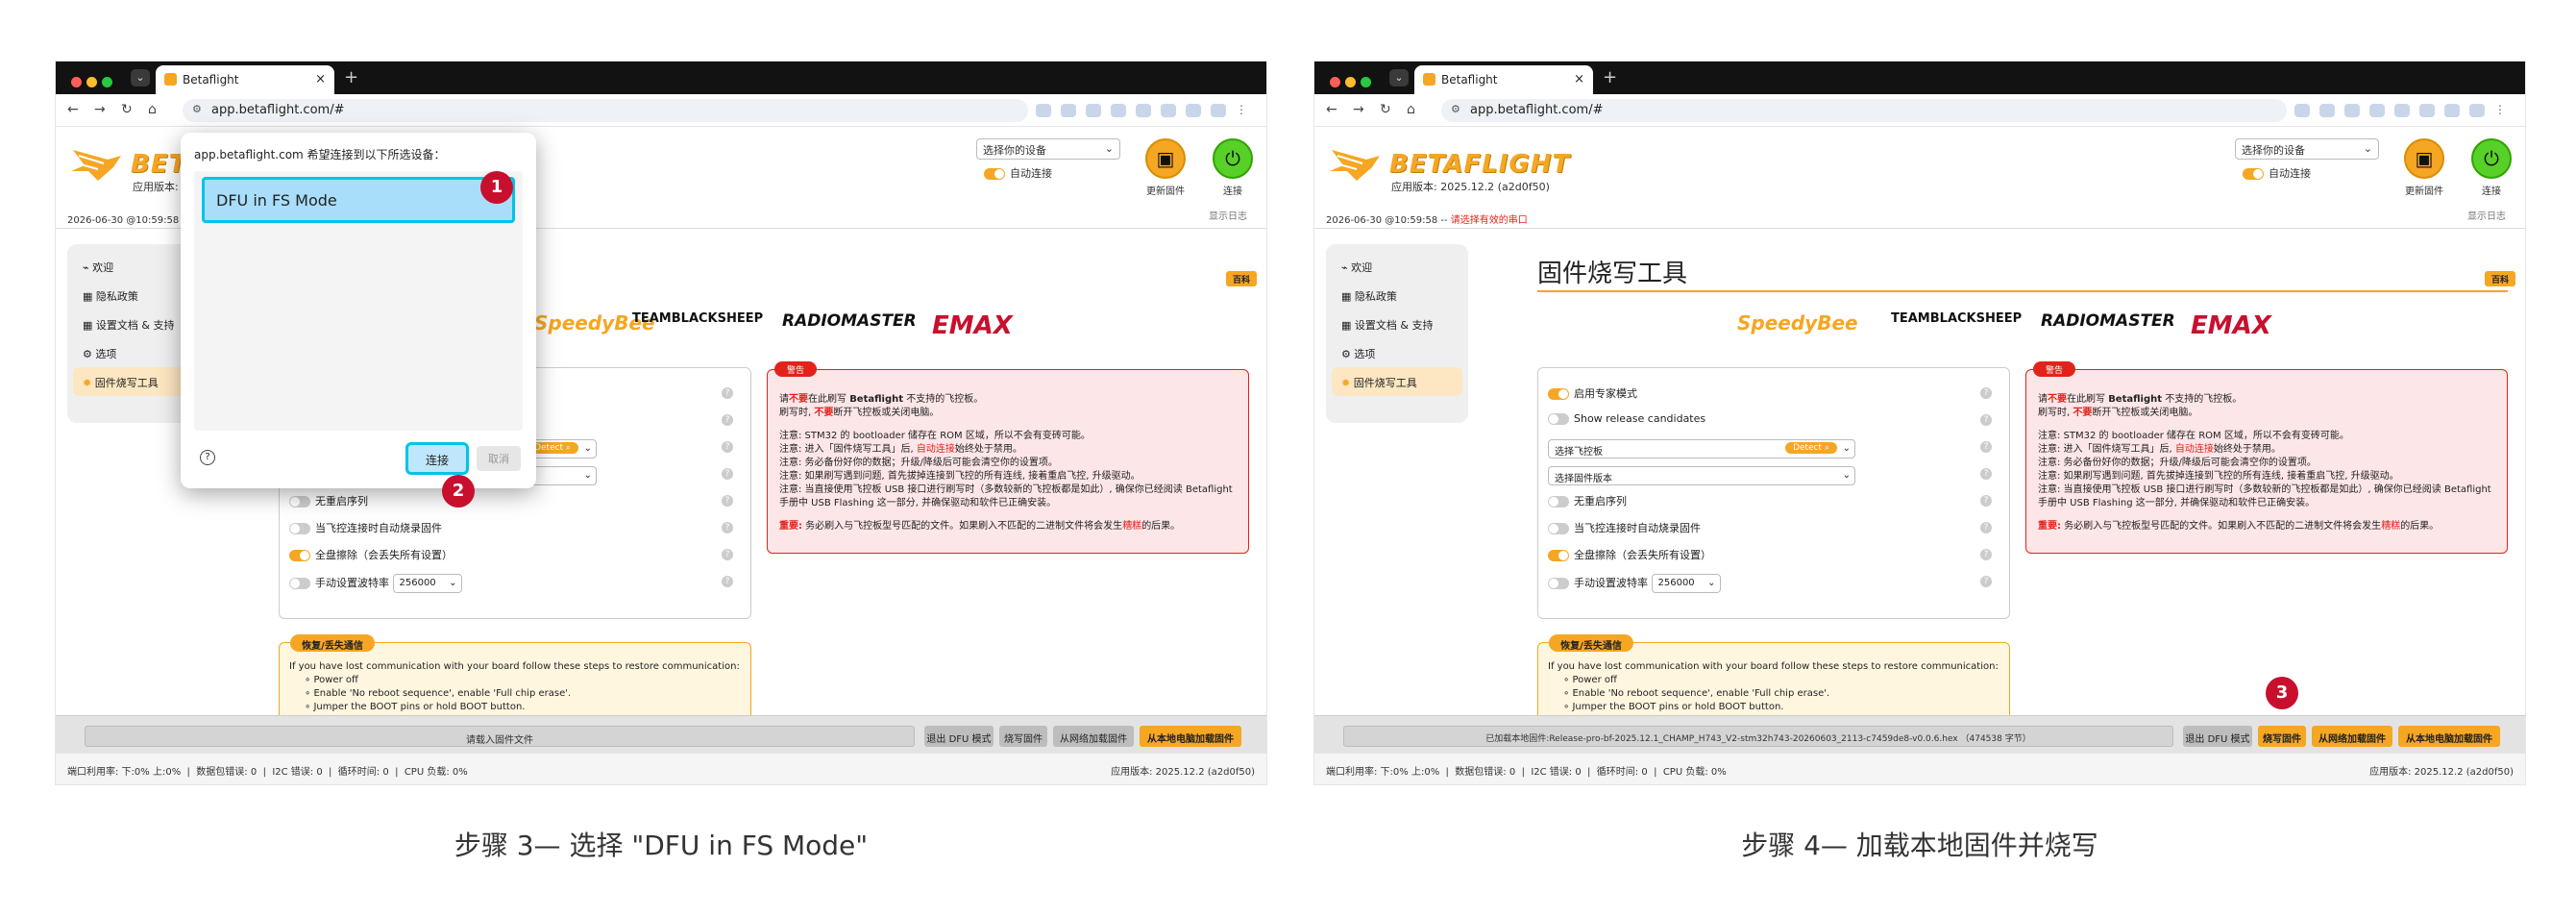  What do you see at coordinates (1397, 295) in the screenshot?
I see `sidebar-item-privacy: ▦ 隐私政策` at bounding box center [1397, 295].